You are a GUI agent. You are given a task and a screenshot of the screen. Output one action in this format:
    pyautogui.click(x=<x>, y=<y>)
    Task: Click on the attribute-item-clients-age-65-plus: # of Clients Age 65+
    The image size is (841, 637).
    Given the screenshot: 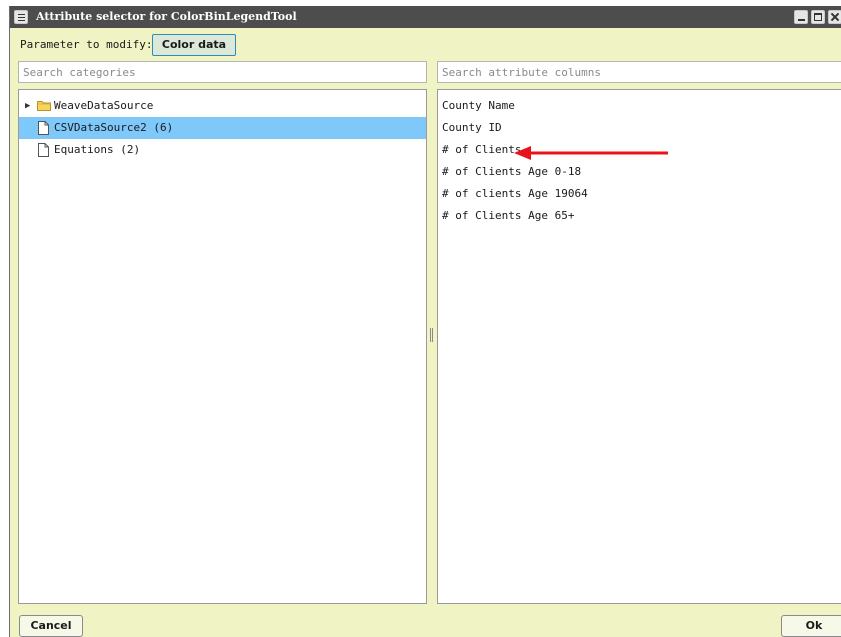 What is the action you would take?
    pyautogui.click(x=508, y=216)
    